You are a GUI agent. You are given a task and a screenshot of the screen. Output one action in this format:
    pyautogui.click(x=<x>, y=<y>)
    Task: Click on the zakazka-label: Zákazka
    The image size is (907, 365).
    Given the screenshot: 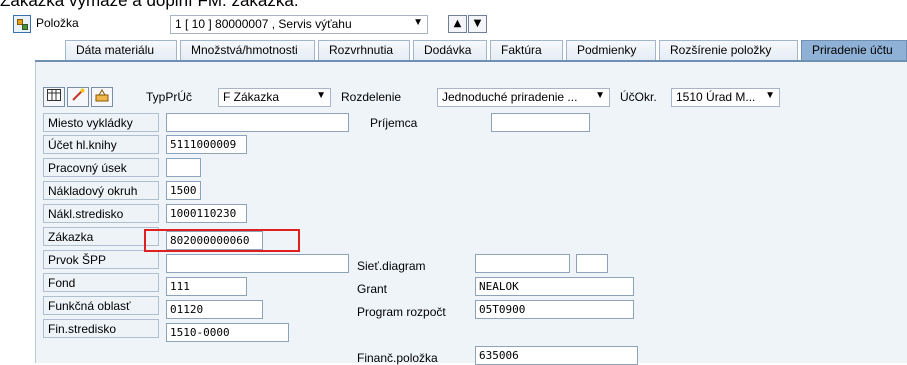 What is the action you would take?
    pyautogui.click(x=101, y=236)
    